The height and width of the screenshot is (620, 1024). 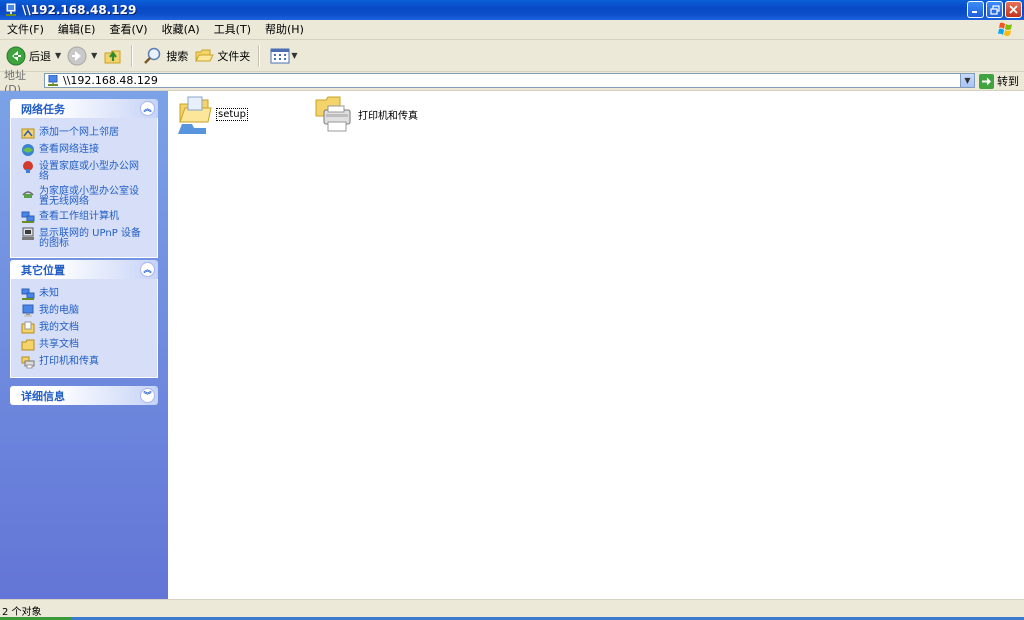 What do you see at coordinates (79, 10) in the screenshot?
I see `window-title: \\192.168.48.129` at bounding box center [79, 10].